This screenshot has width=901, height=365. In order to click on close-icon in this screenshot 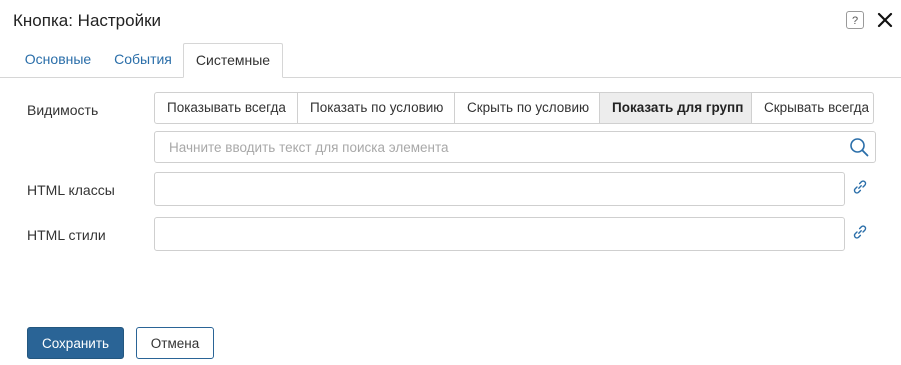, I will do `click(885, 20)`.